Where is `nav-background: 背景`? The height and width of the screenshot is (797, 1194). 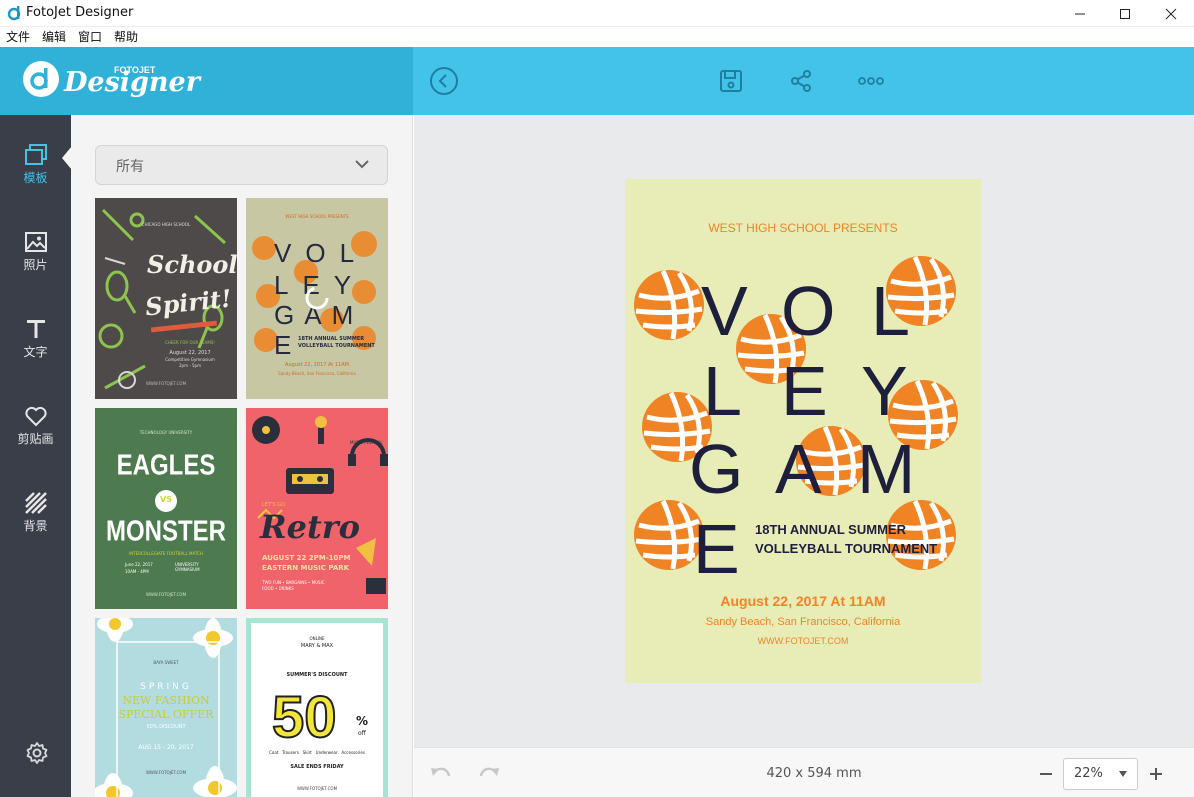
nav-background: 背景 is located at coordinates (35, 513).